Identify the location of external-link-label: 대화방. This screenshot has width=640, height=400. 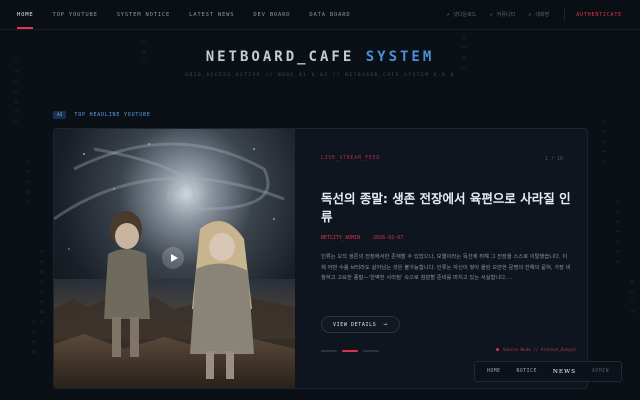
(542, 15).